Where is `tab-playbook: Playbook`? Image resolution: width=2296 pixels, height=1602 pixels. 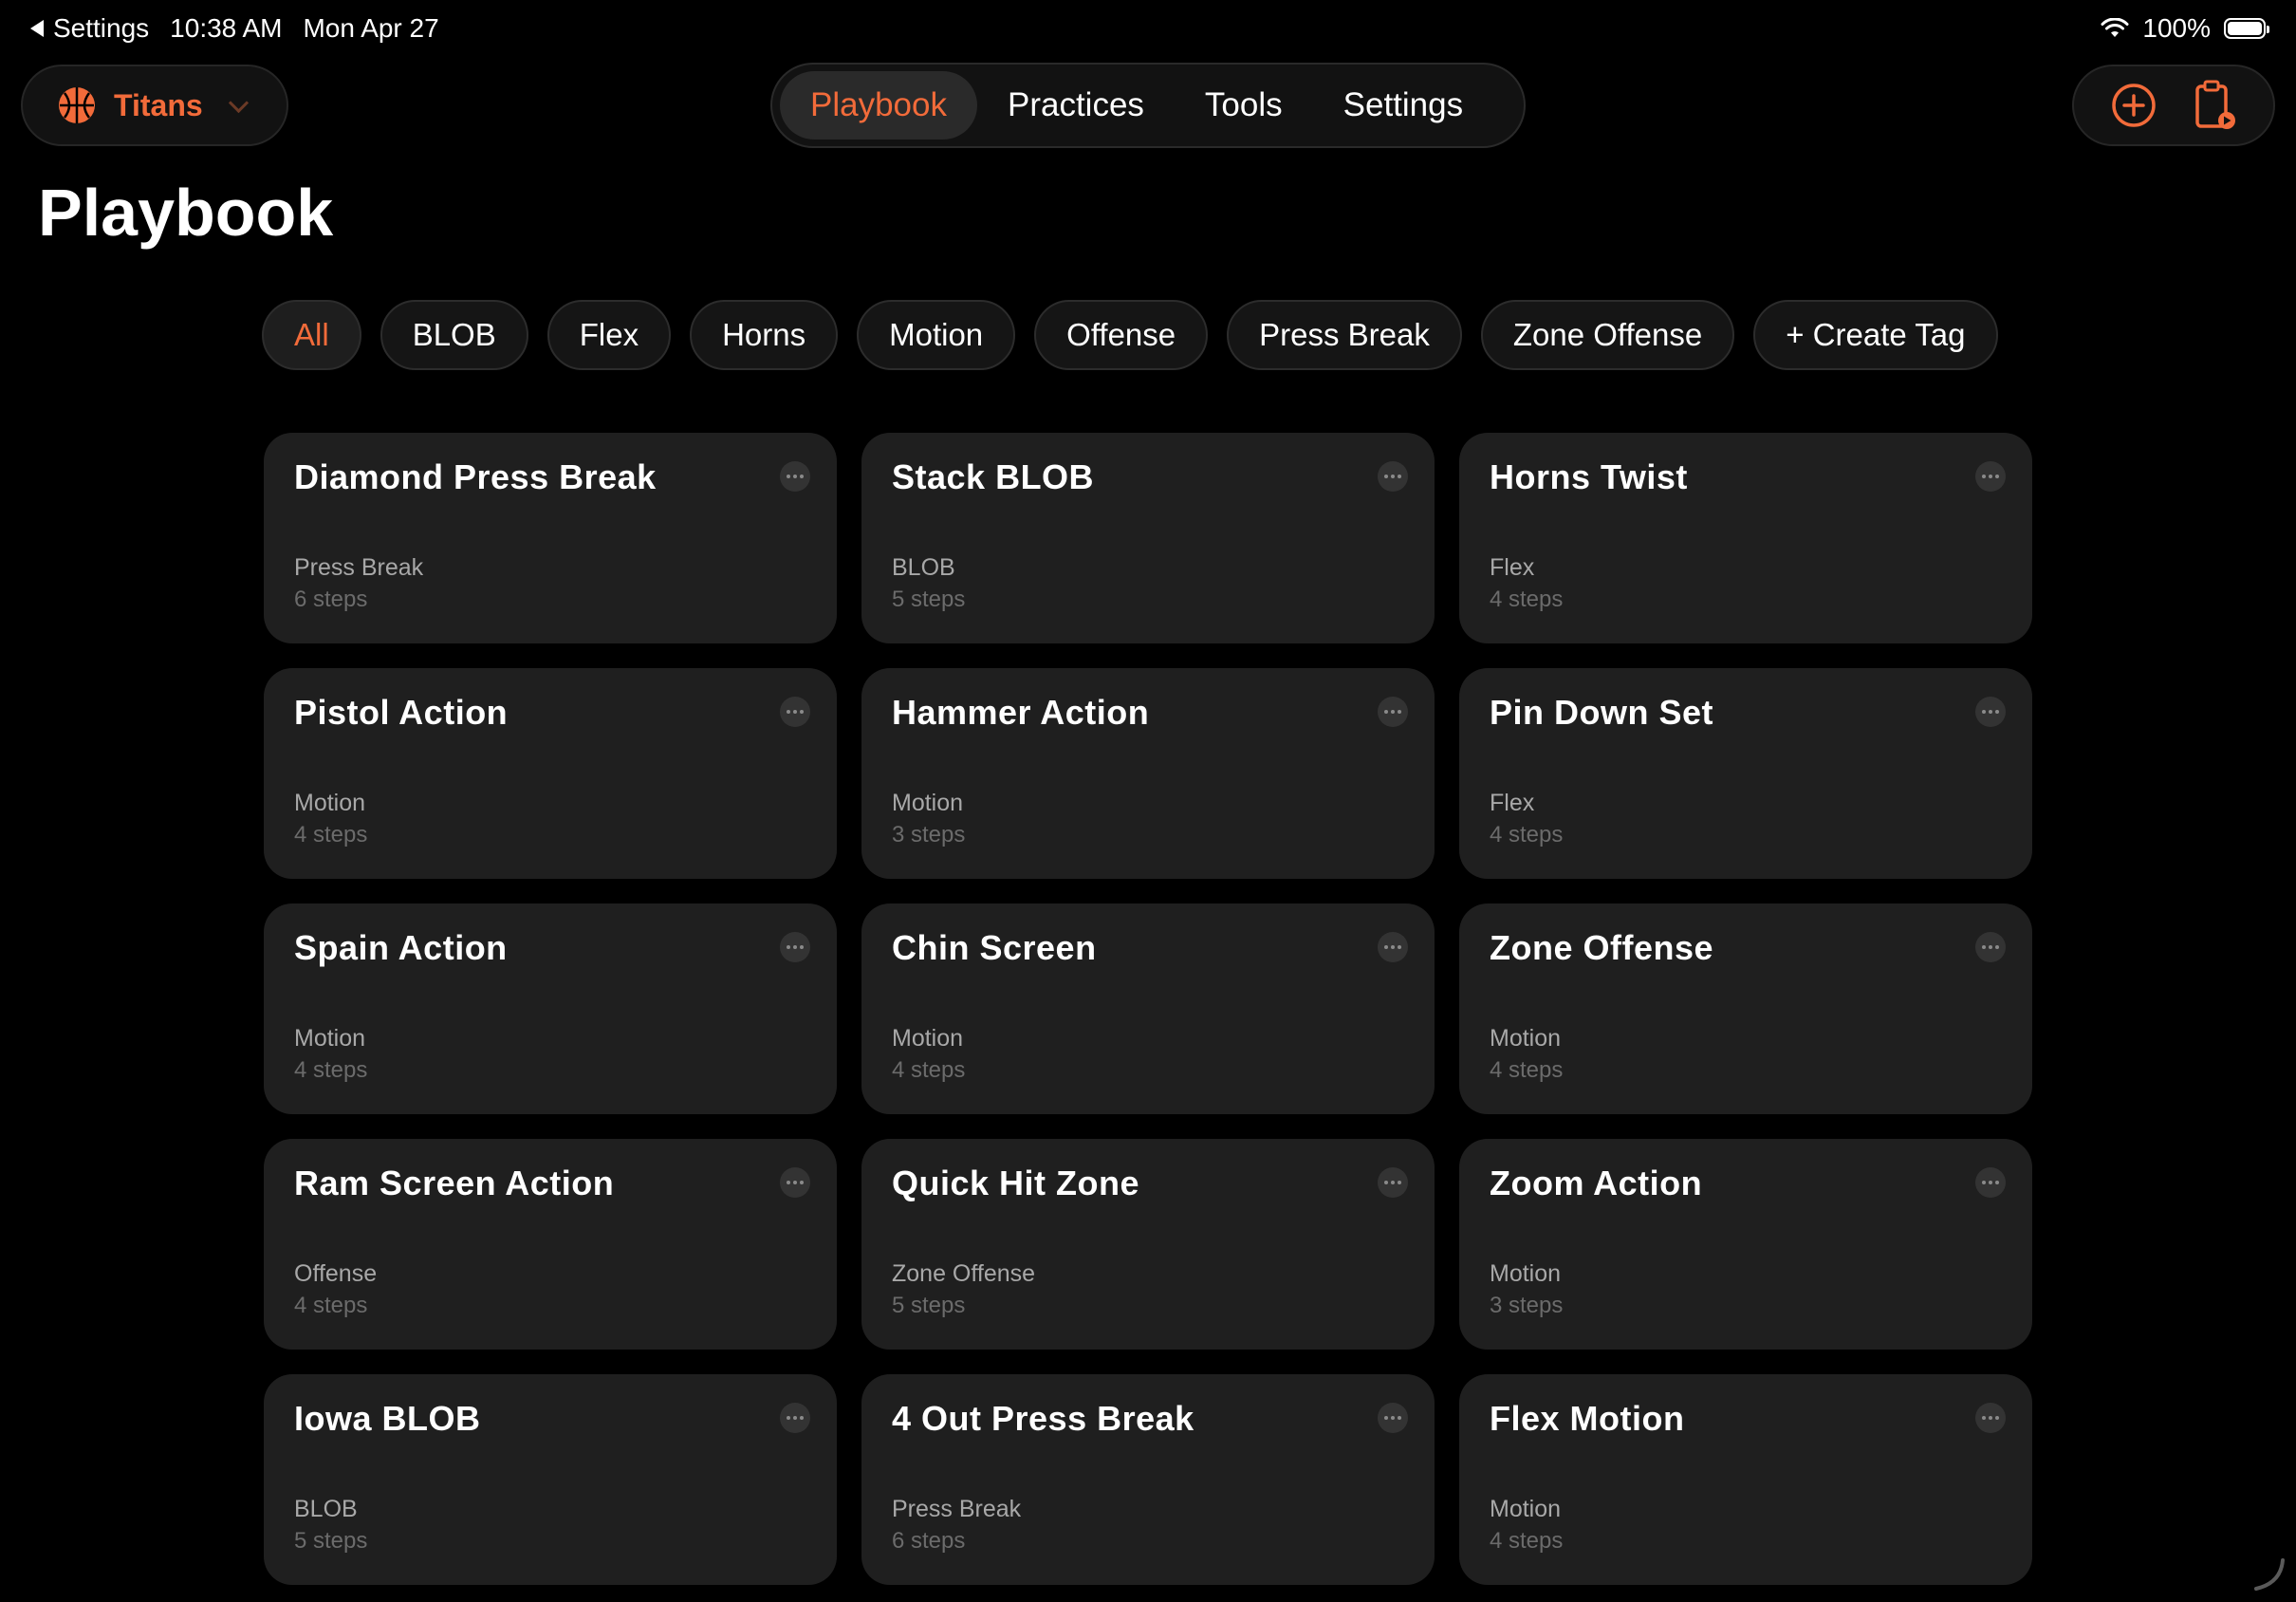
tab-playbook: Playbook is located at coordinates (878, 105).